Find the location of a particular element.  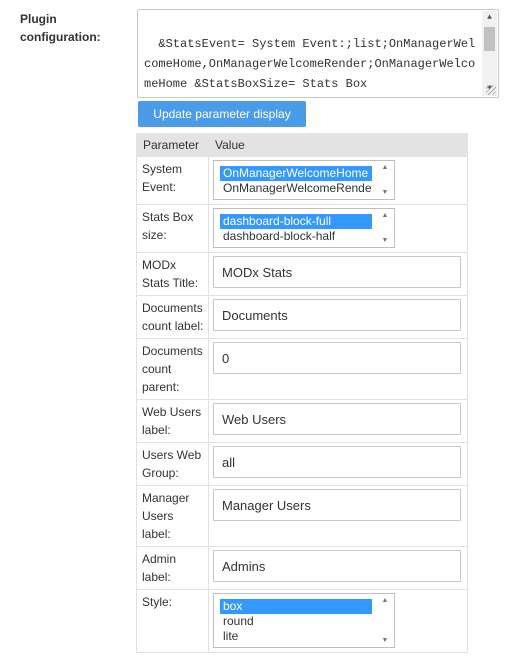

listbox-option: box is located at coordinates (296, 606).